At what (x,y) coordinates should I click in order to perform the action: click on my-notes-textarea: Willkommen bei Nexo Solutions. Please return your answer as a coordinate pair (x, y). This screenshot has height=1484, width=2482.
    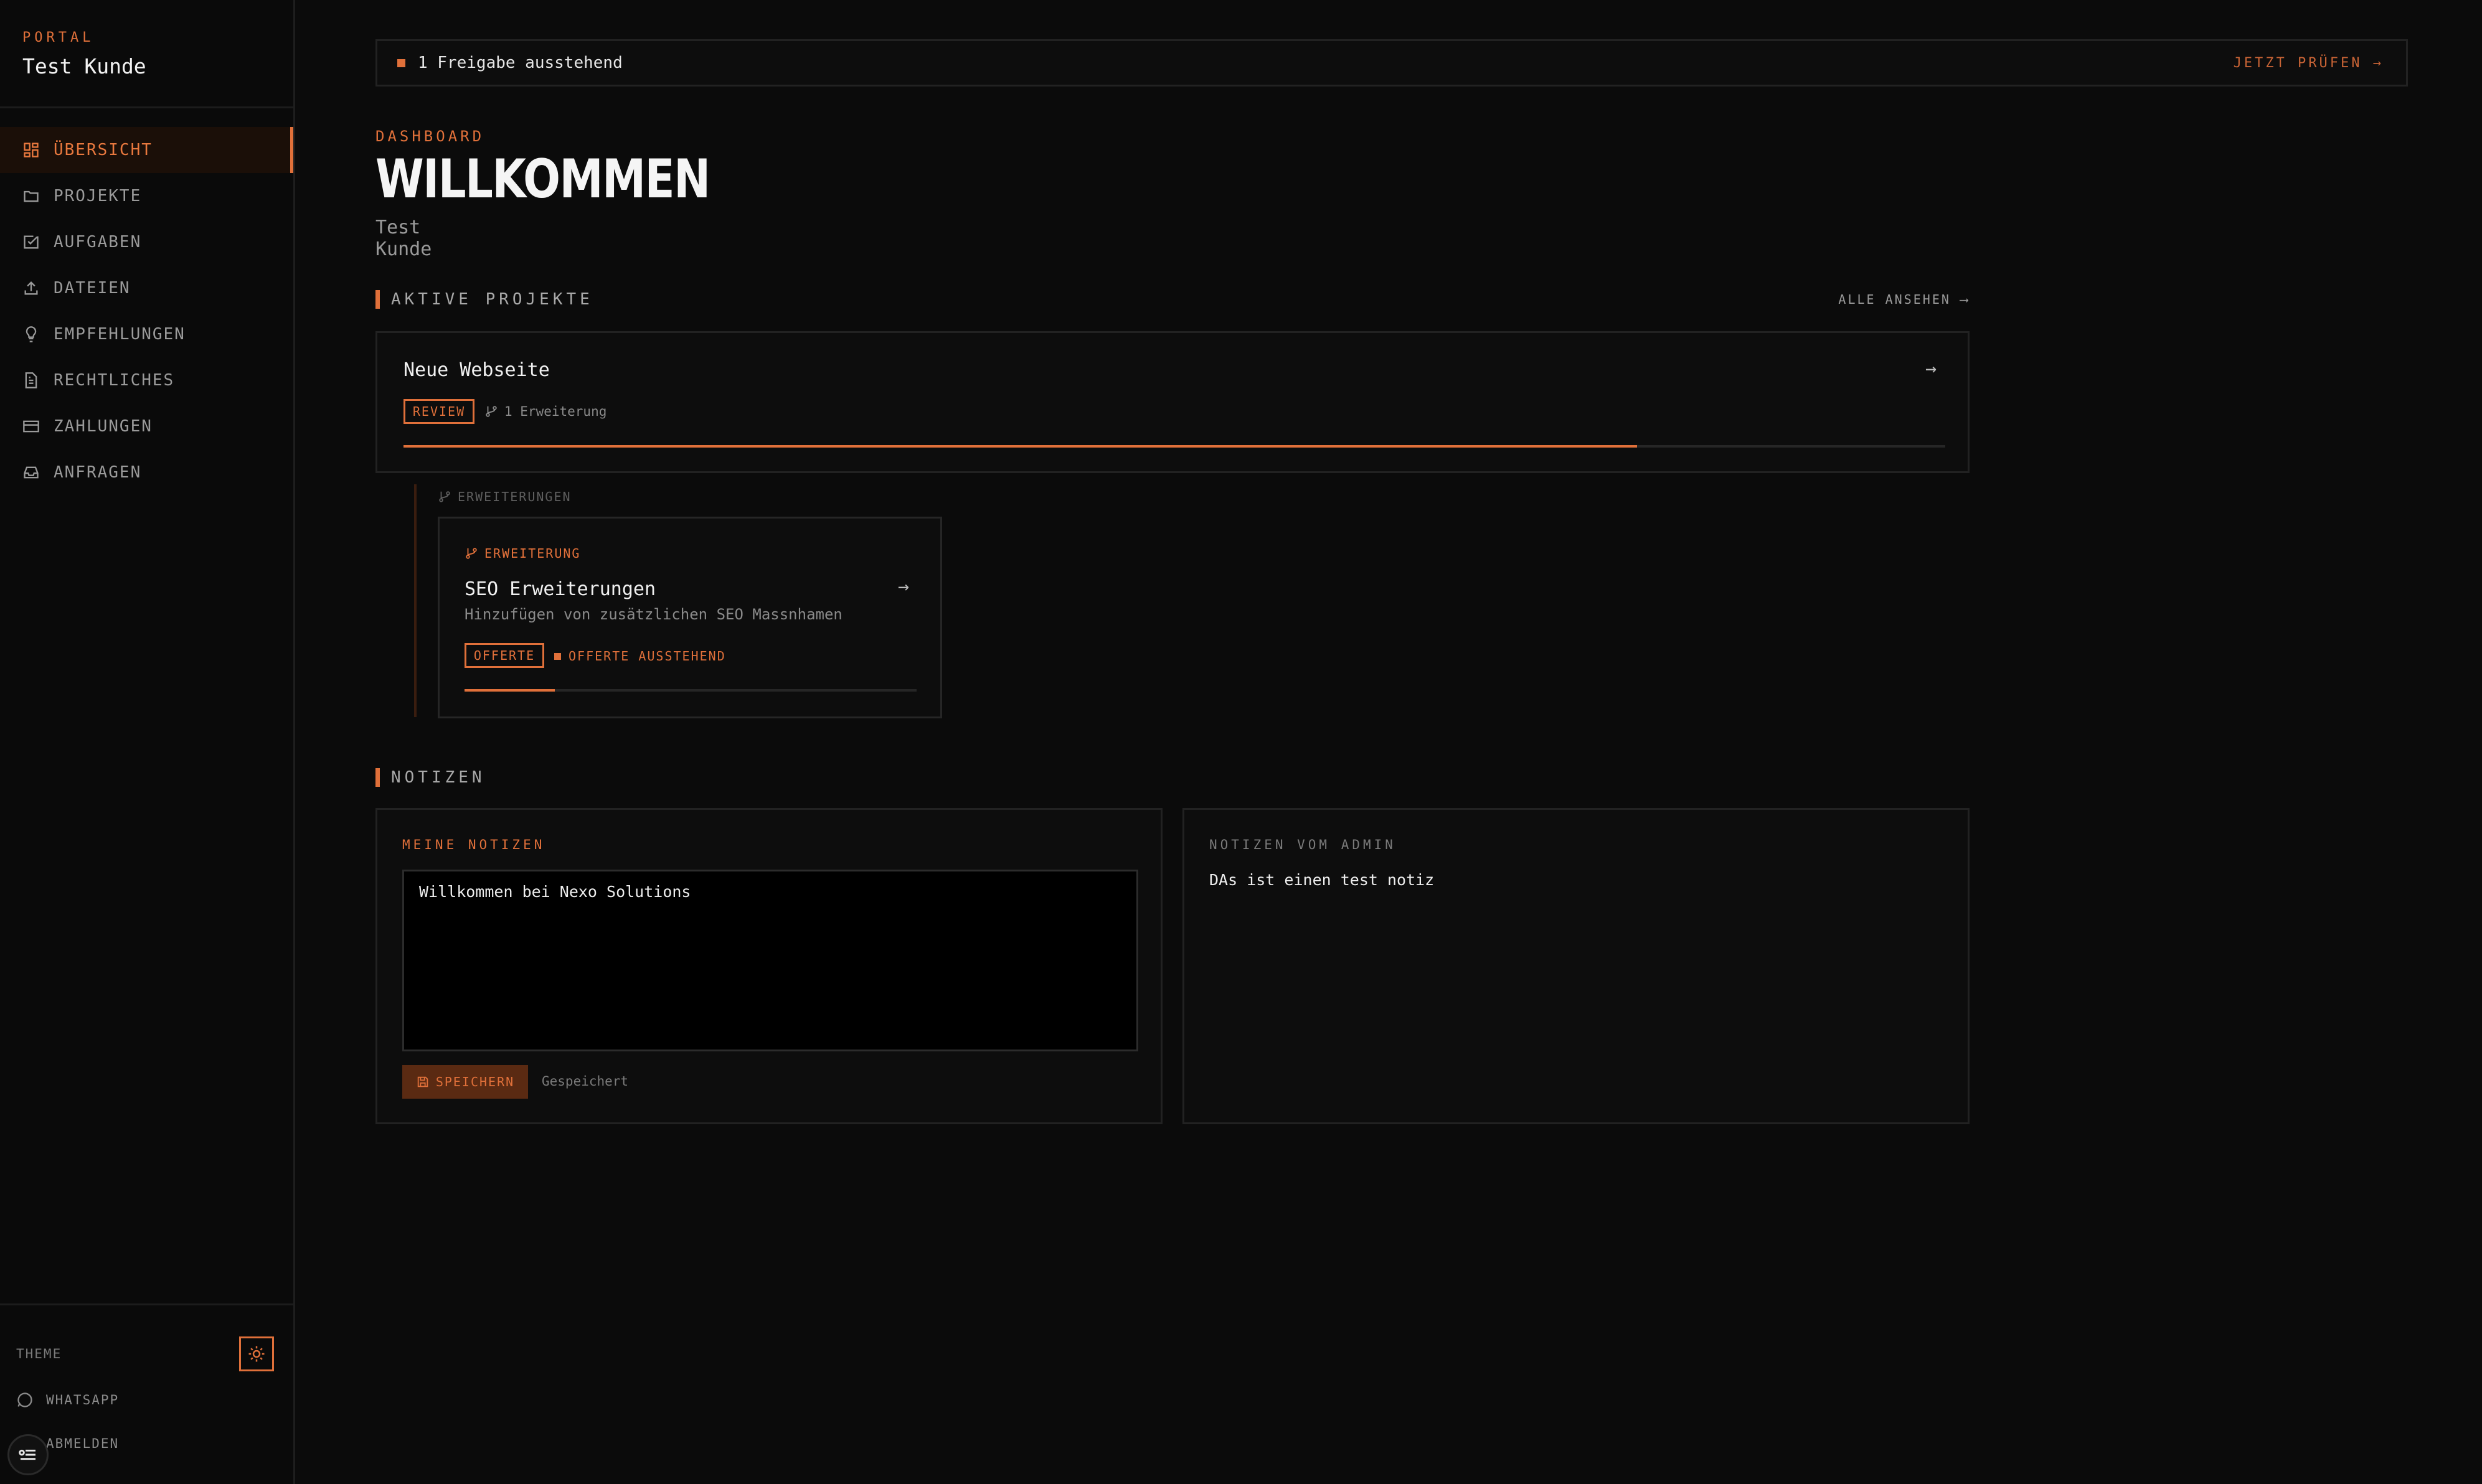
    Looking at the image, I should click on (770, 960).